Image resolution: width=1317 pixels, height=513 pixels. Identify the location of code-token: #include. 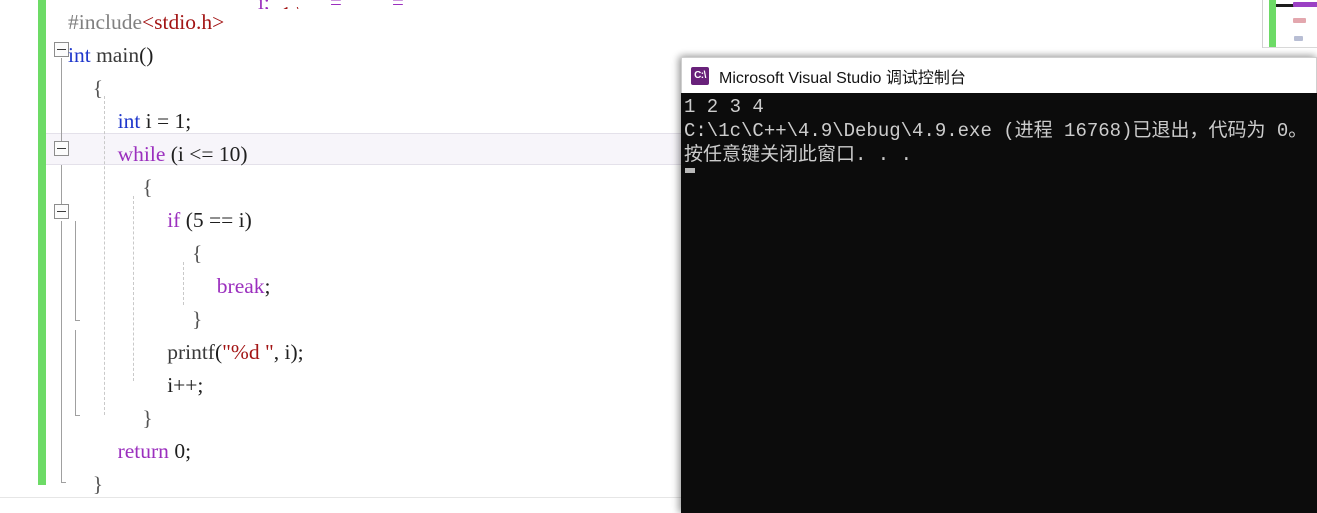
(105, 22).